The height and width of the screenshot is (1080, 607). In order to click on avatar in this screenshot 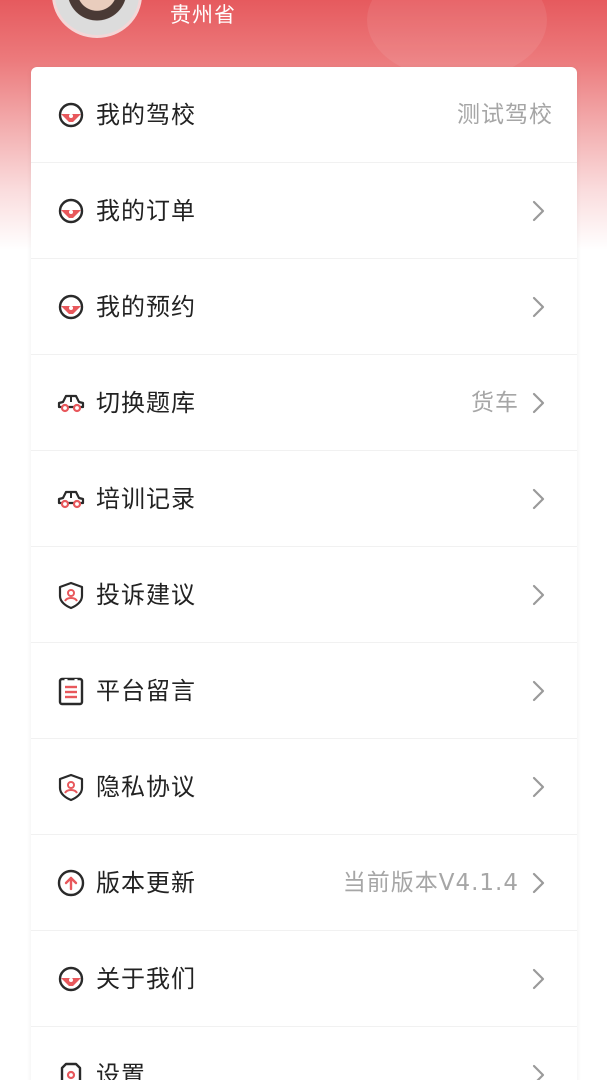, I will do `click(97, 19)`.